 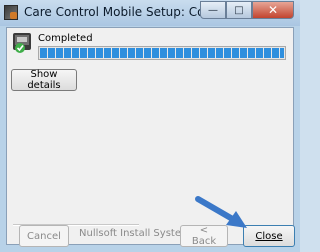 I want to click on status-text: Completed, so click(x=65, y=38).